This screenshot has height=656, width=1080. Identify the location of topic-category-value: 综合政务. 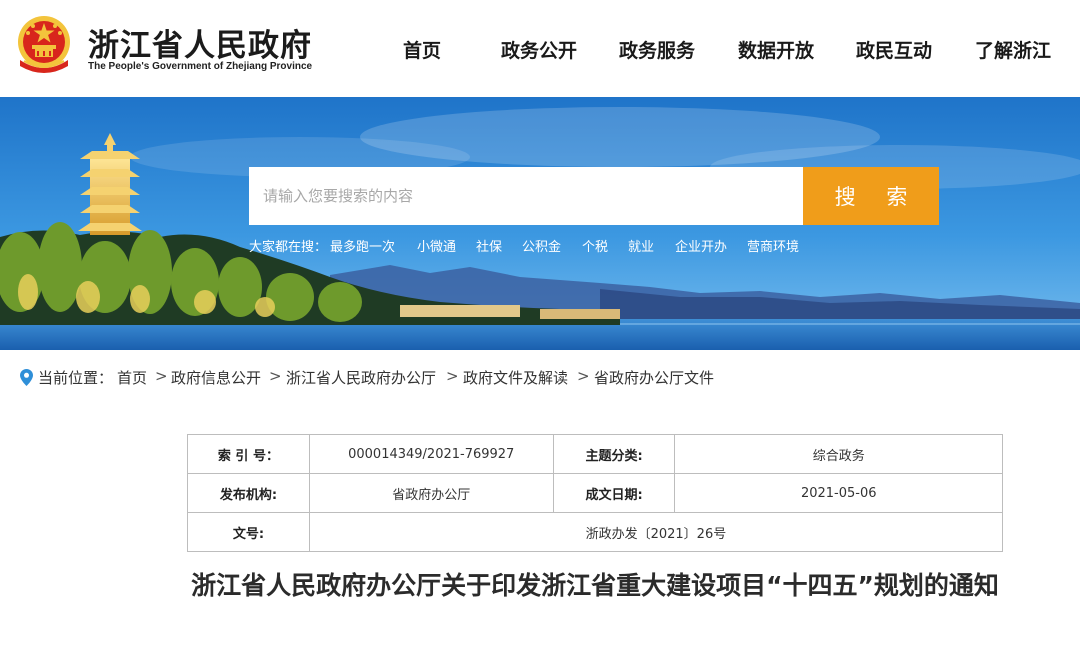
(838, 454).